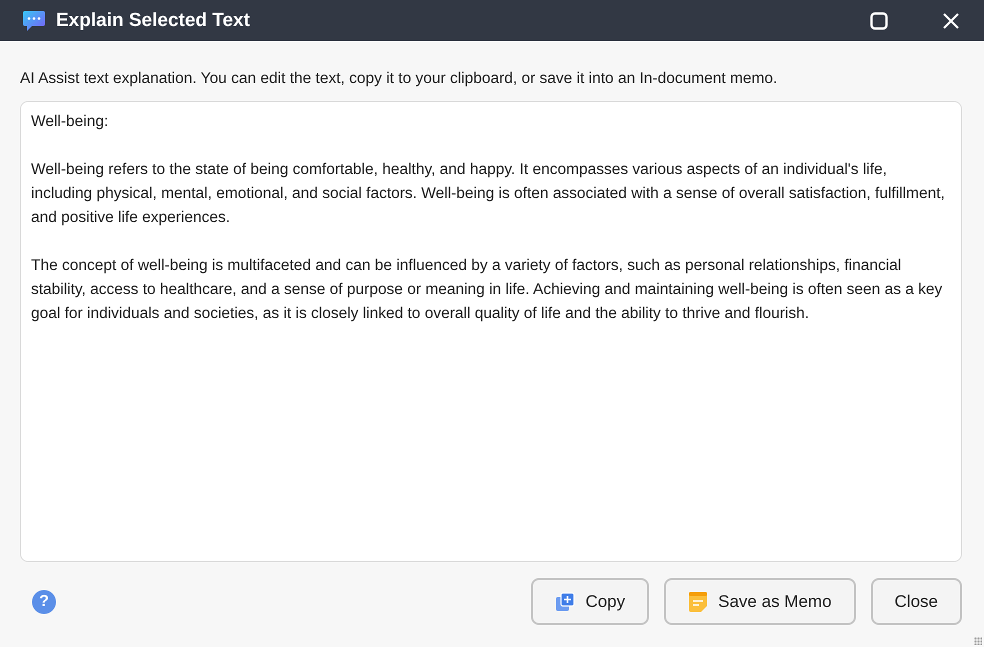 Image resolution: width=984 pixels, height=647 pixels. What do you see at coordinates (951, 21) in the screenshot?
I see `close-icon` at bounding box center [951, 21].